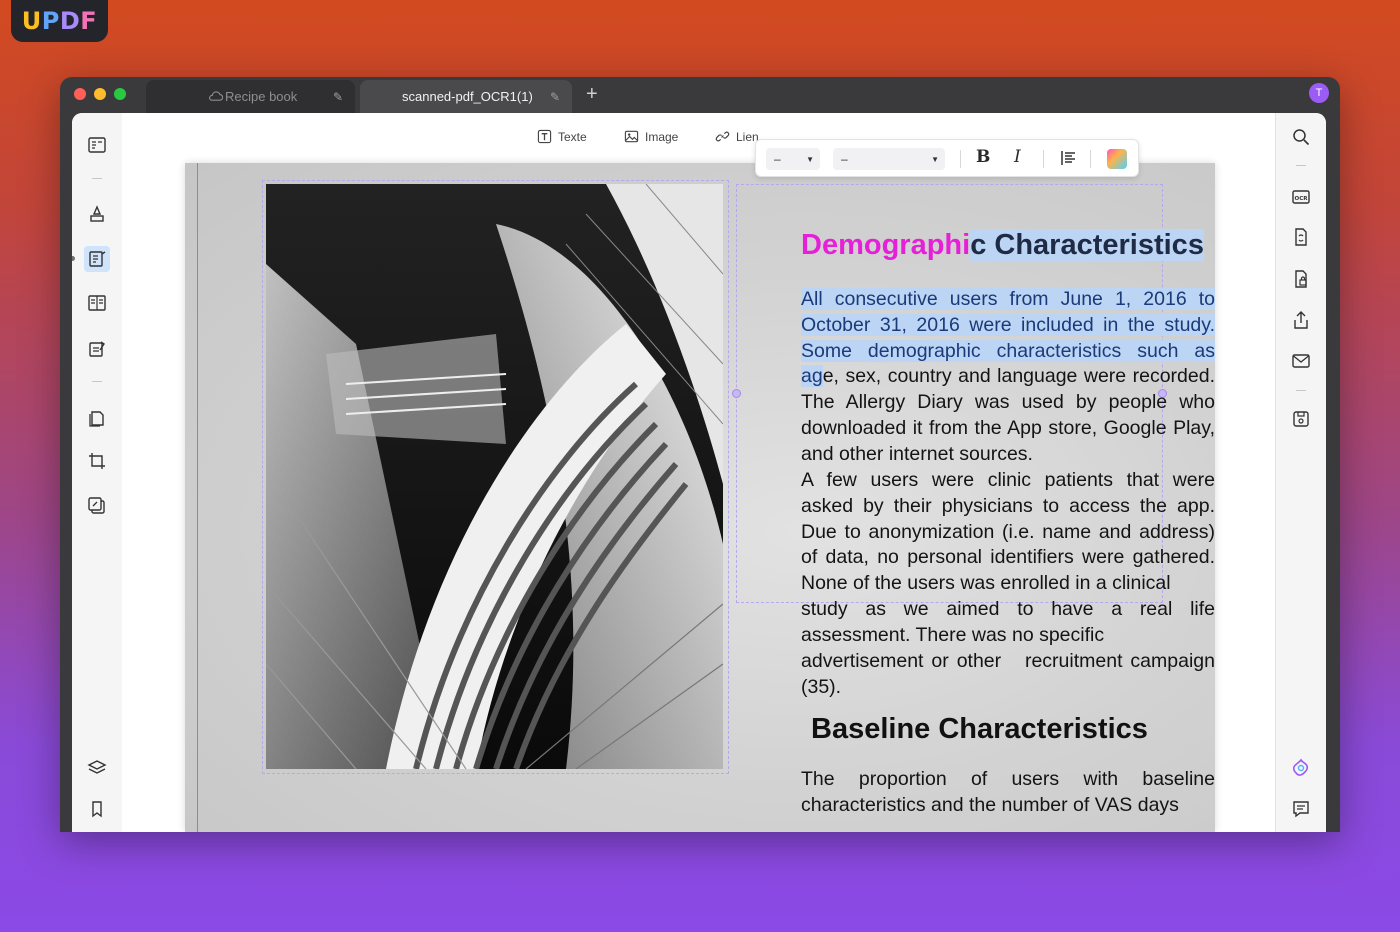  What do you see at coordinates (261, 96) in the screenshot?
I see `tab-label: Recipe book` at bounding box center [261, 96].